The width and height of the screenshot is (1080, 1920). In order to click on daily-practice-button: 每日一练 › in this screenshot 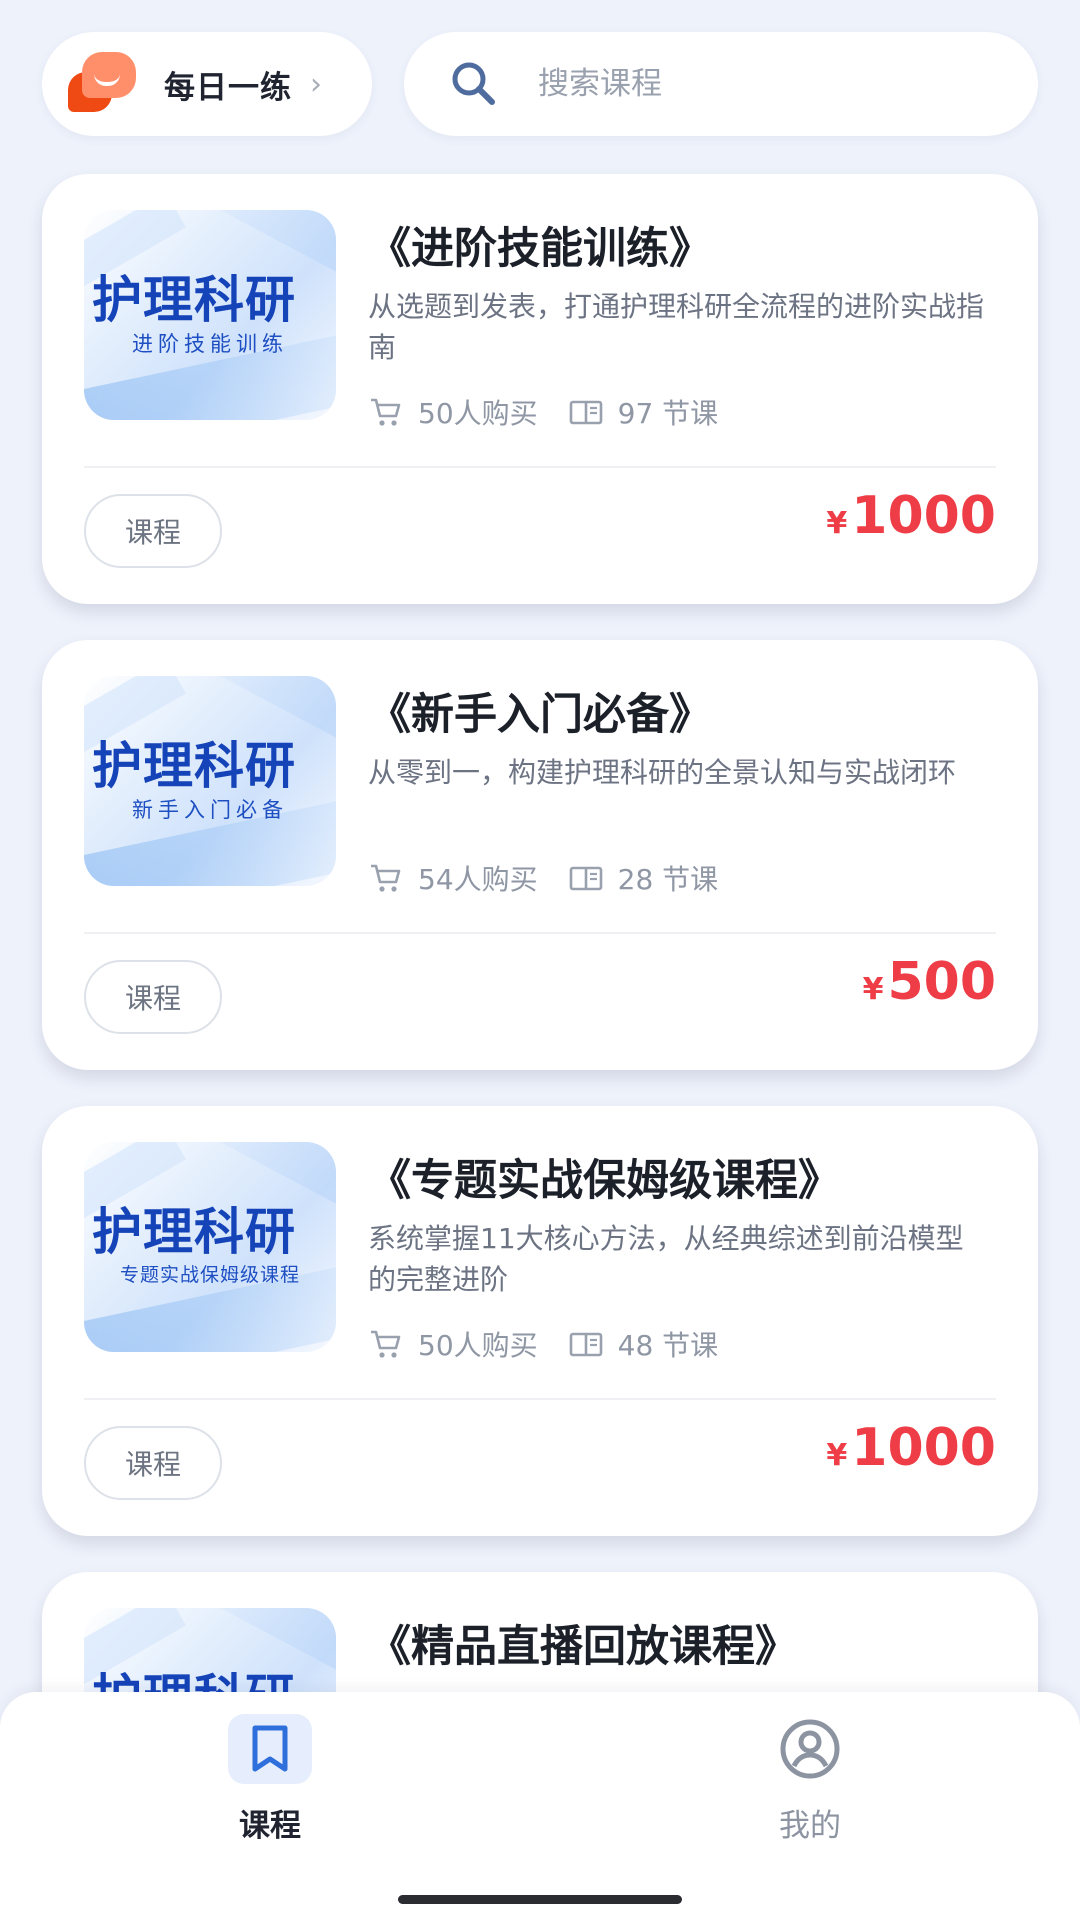, I will do `click(207, 84)`.